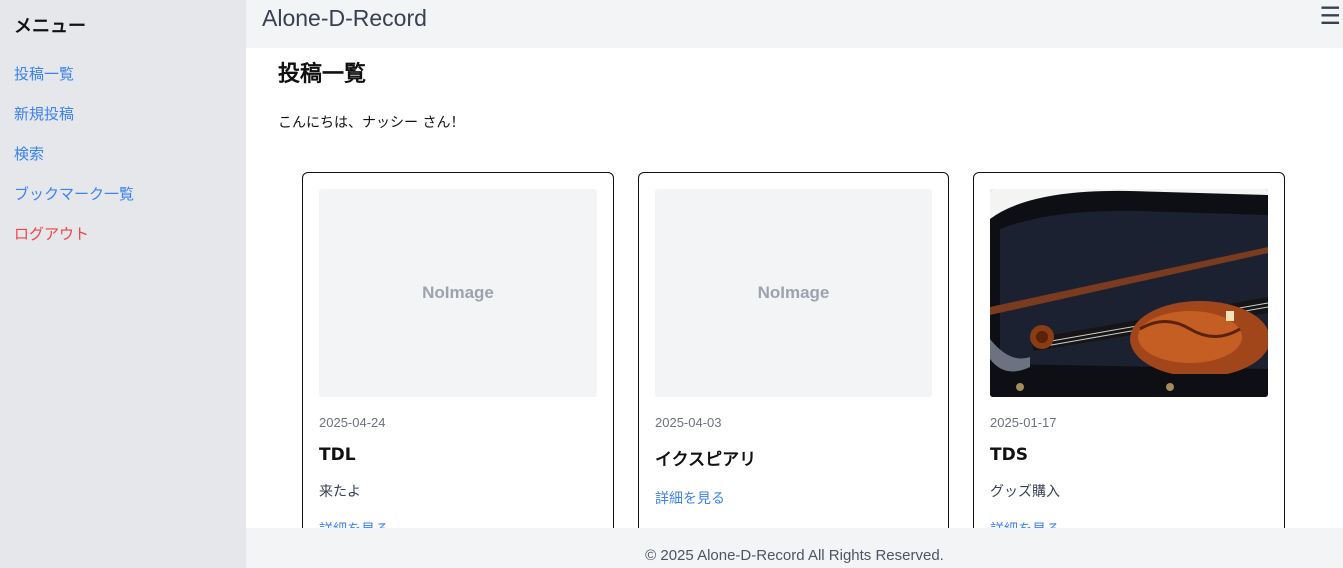 Image resolution: width=1343 pixels, height=568 pixels. Describe the element at coordinates (706, 460) in the screenshot. I see `post-title: イクスピアリ` at that location.